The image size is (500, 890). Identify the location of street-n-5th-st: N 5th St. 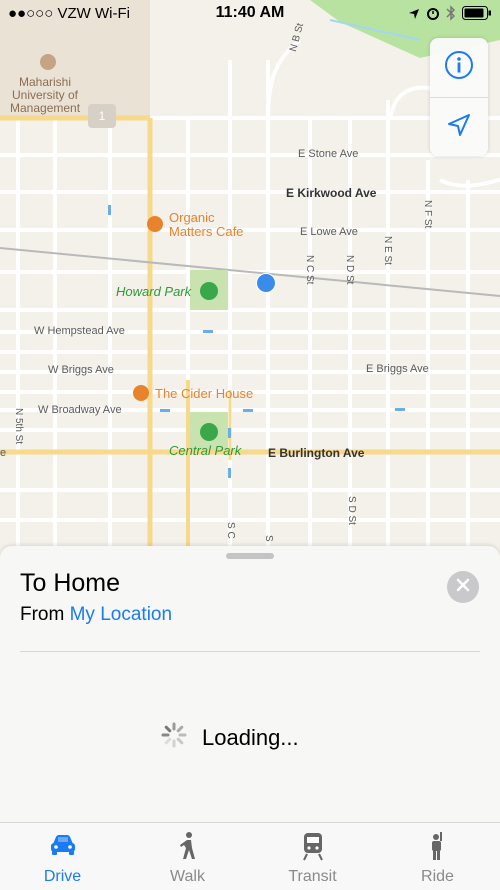
(18, 426).